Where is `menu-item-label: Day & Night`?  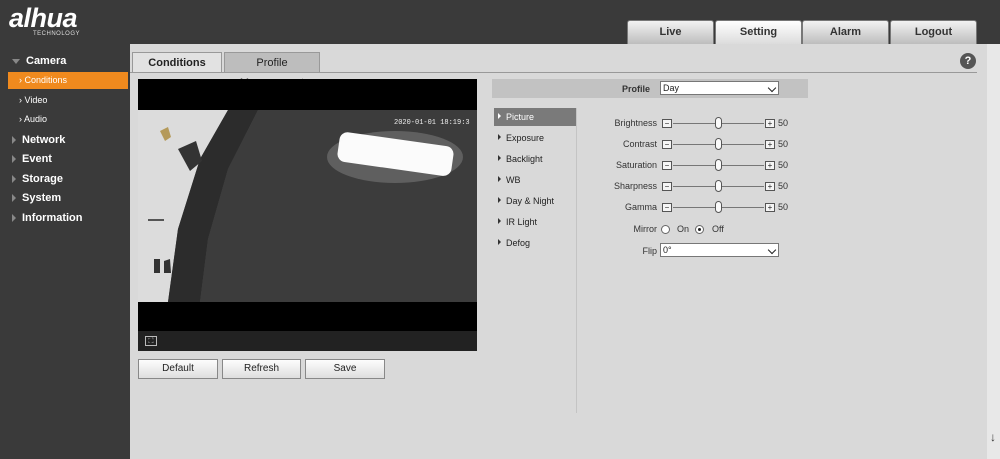
menu-item-label: Day & Night is located at coordinates (530, 201).